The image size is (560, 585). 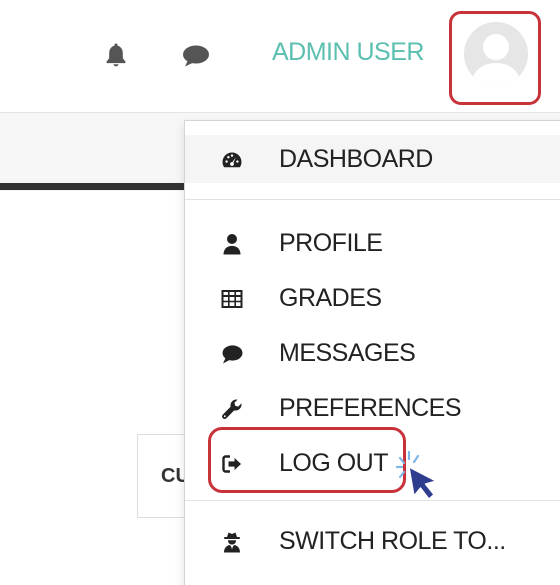 What do you see at coordinates (356, 159) in the screenshot?
I see `menu-item-label: DASHBOARD` at bounding box center [356, 159].